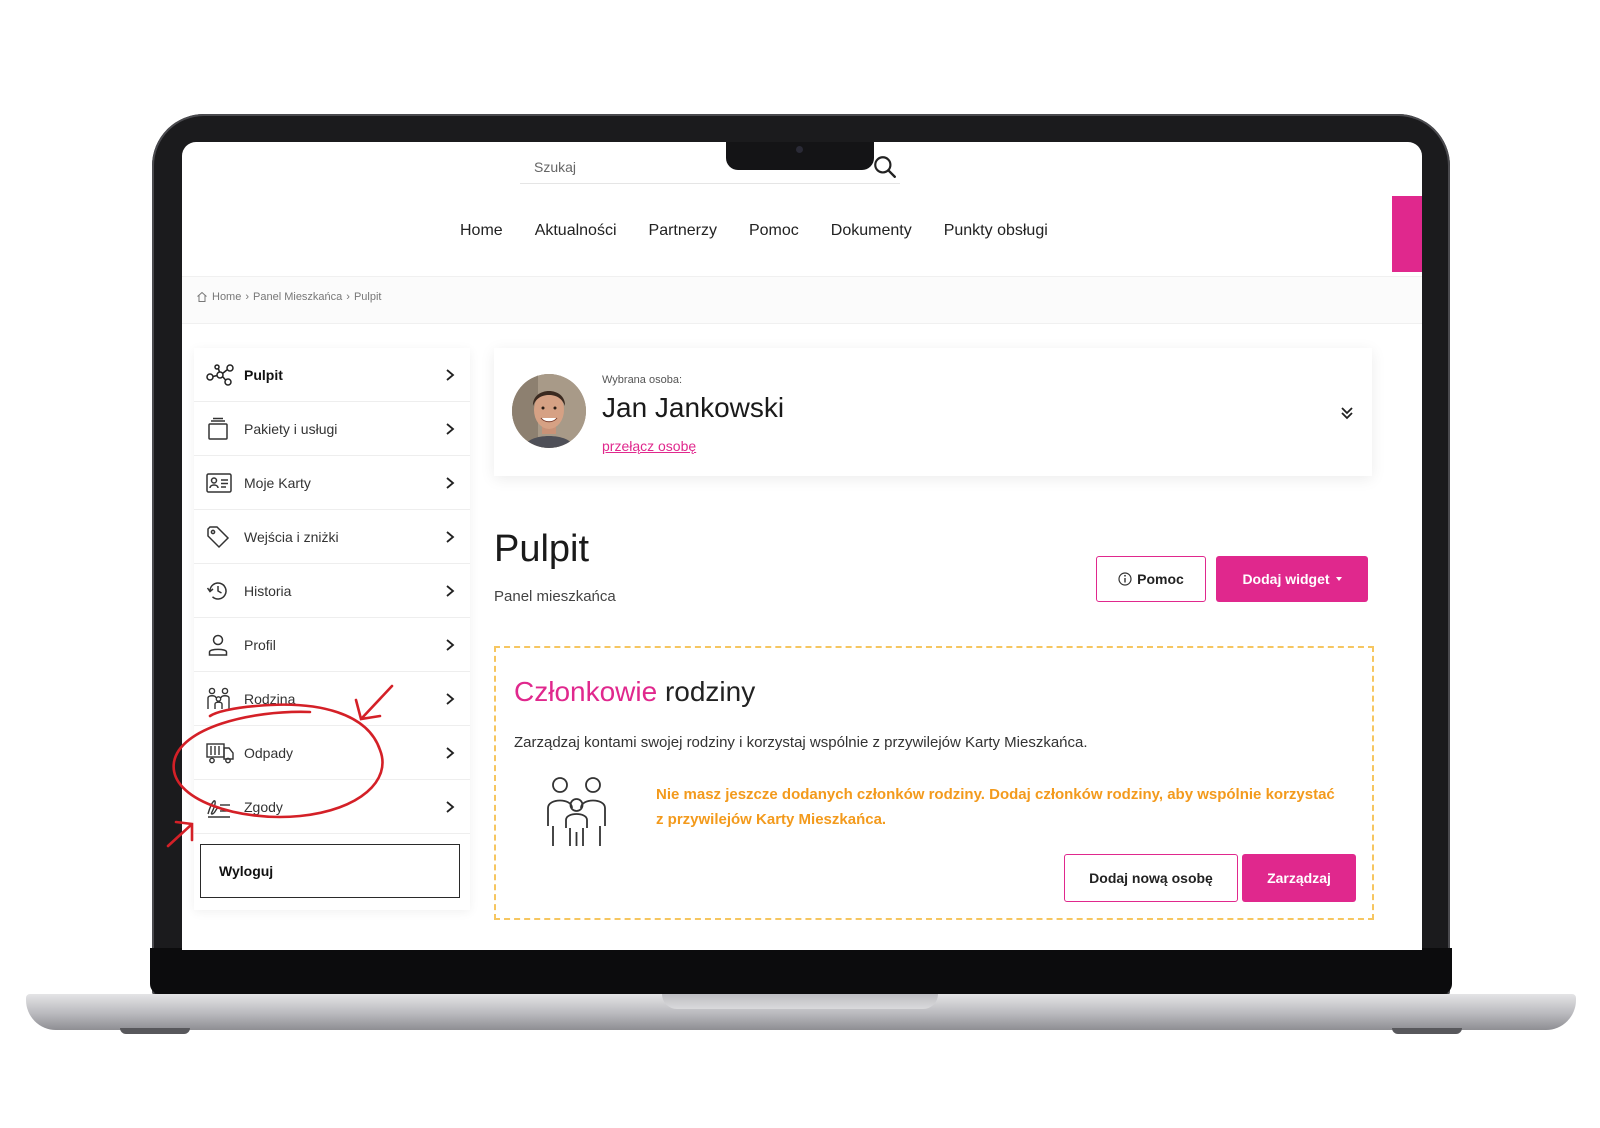 This screenshot has height=1128, width=1600. I want to click on search-icon, so click(885, 167).